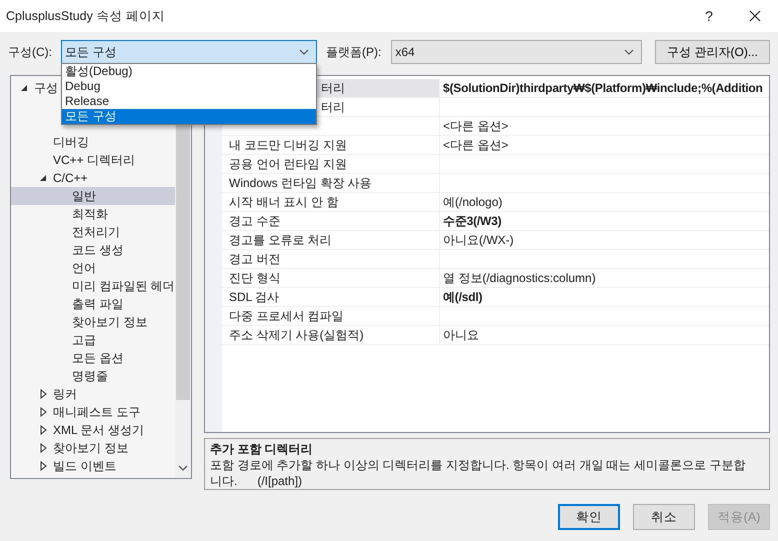 The width and height of the screenshot is (778, 541). I want to click on dialog-button: 취소, so click(664, 517).